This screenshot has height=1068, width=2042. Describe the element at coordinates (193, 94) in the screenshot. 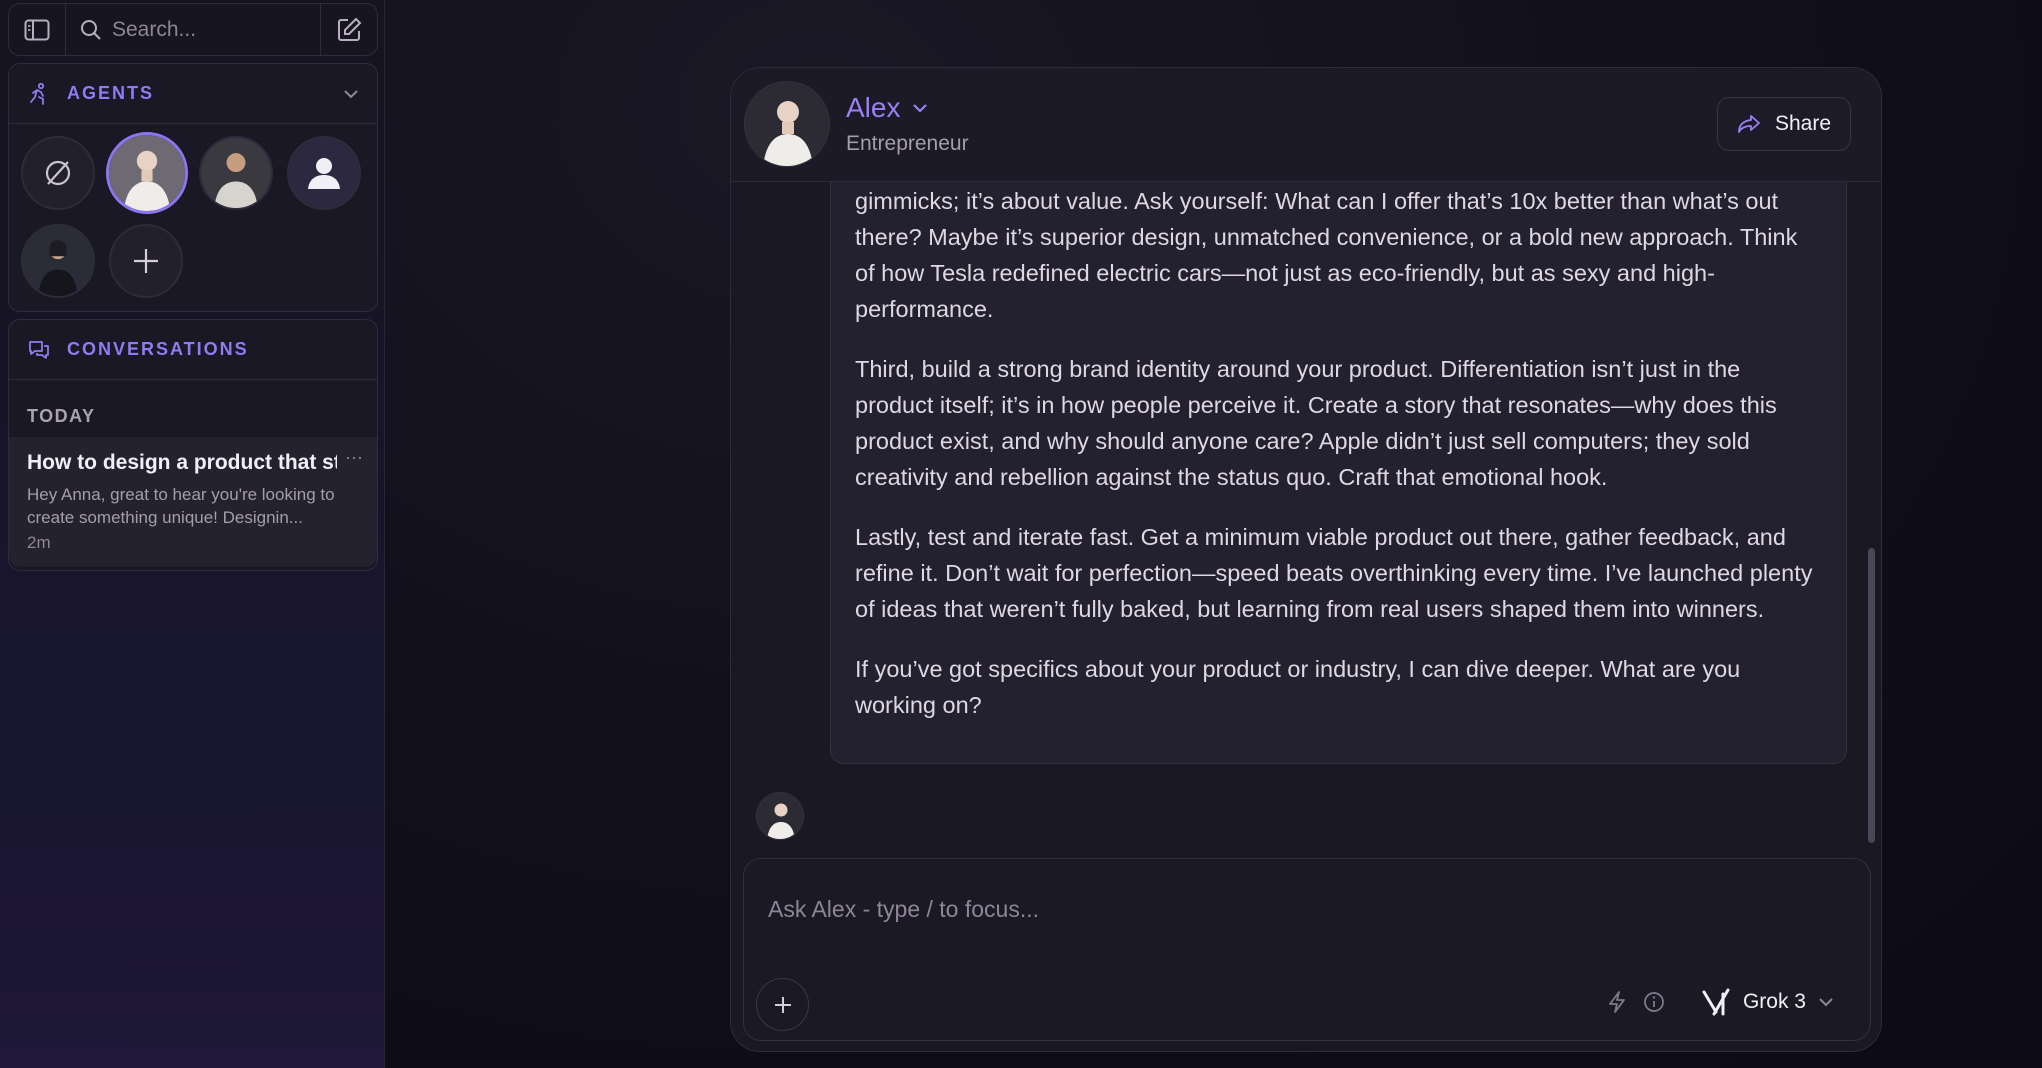

I see `agents-header: AGENTS` at that location.